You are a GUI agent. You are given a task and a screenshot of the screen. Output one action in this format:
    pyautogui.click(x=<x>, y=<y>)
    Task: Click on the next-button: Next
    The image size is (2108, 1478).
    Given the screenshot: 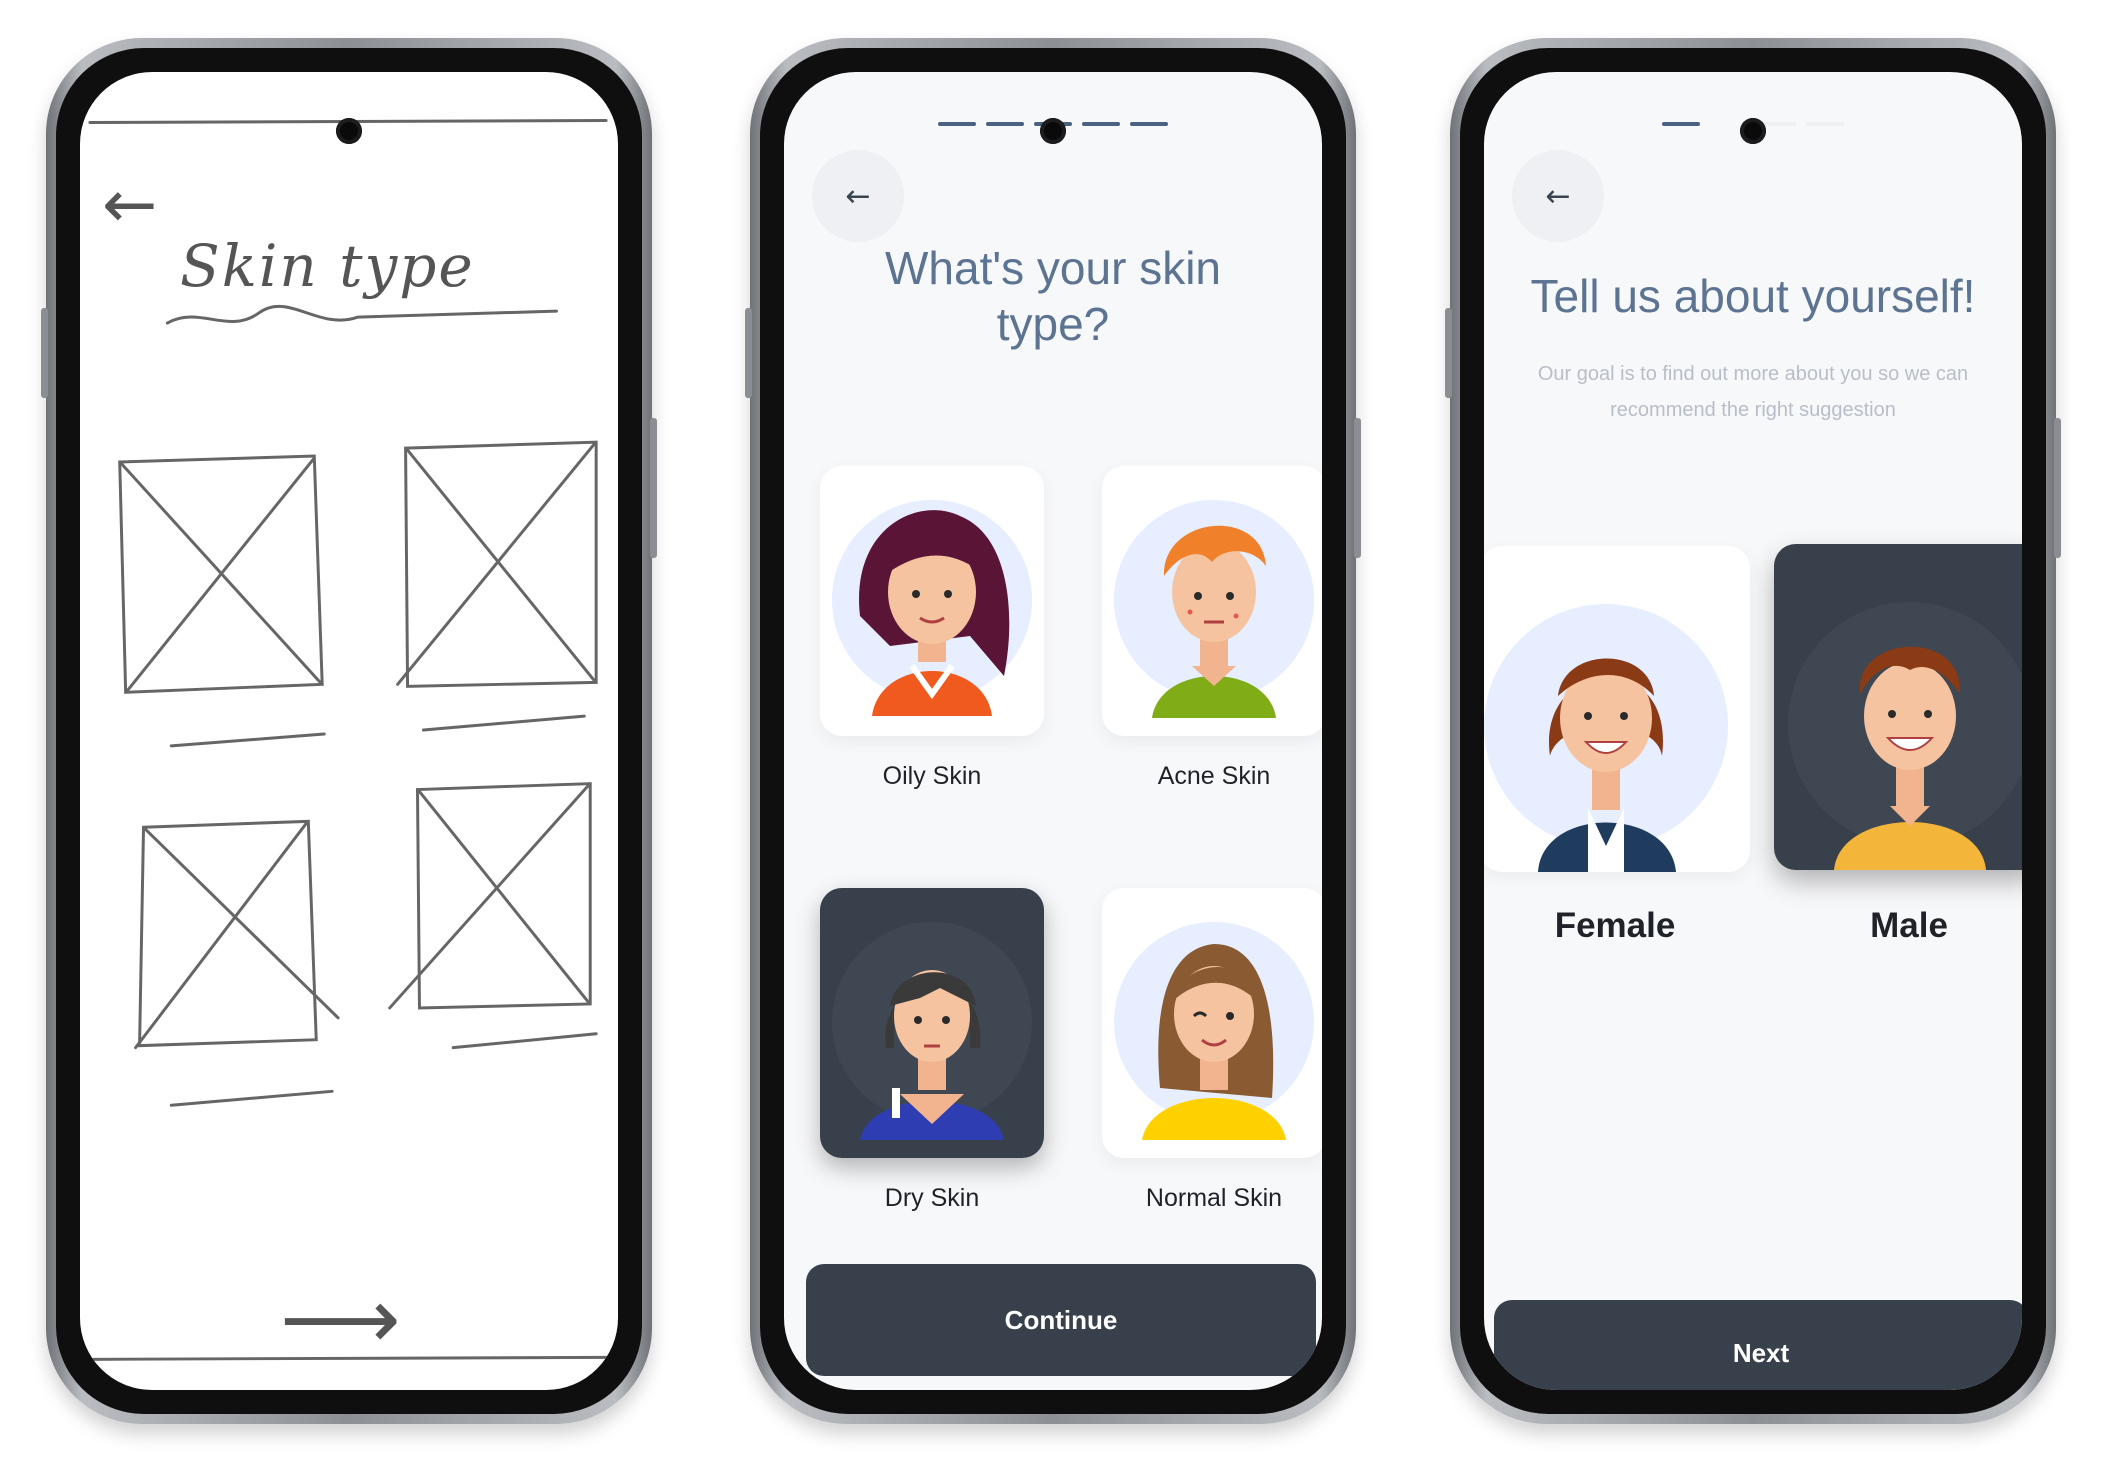 What is the action you would take?
    pyautogui.click(x=1758, y=1345)
    